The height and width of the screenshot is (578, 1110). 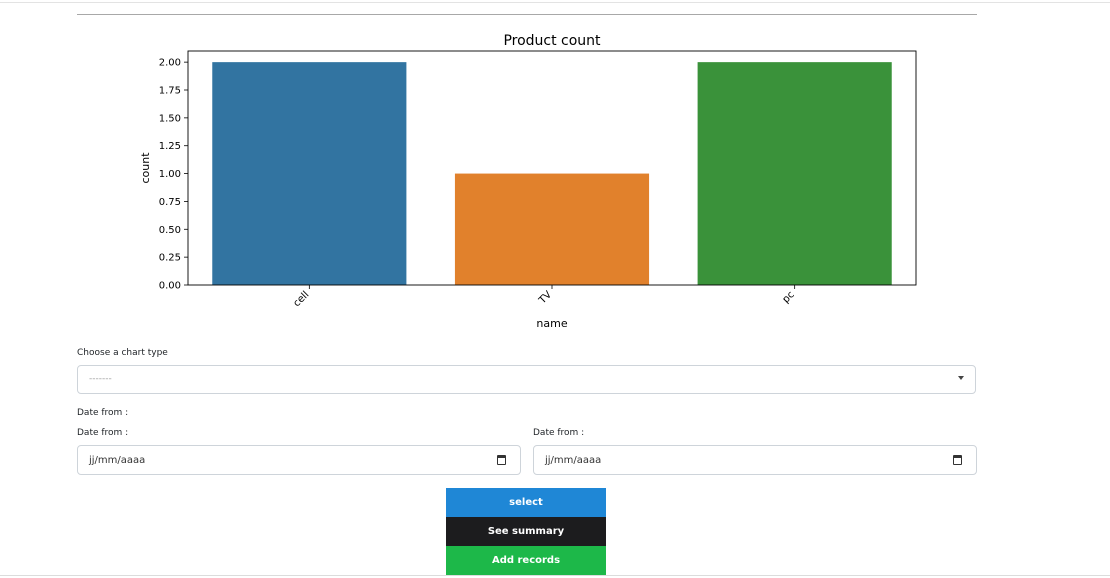 What do you see at coordinates (170, 91) in the screenshot?
I see `y-tick-label: 1.75` at bounding box center [170, 91].